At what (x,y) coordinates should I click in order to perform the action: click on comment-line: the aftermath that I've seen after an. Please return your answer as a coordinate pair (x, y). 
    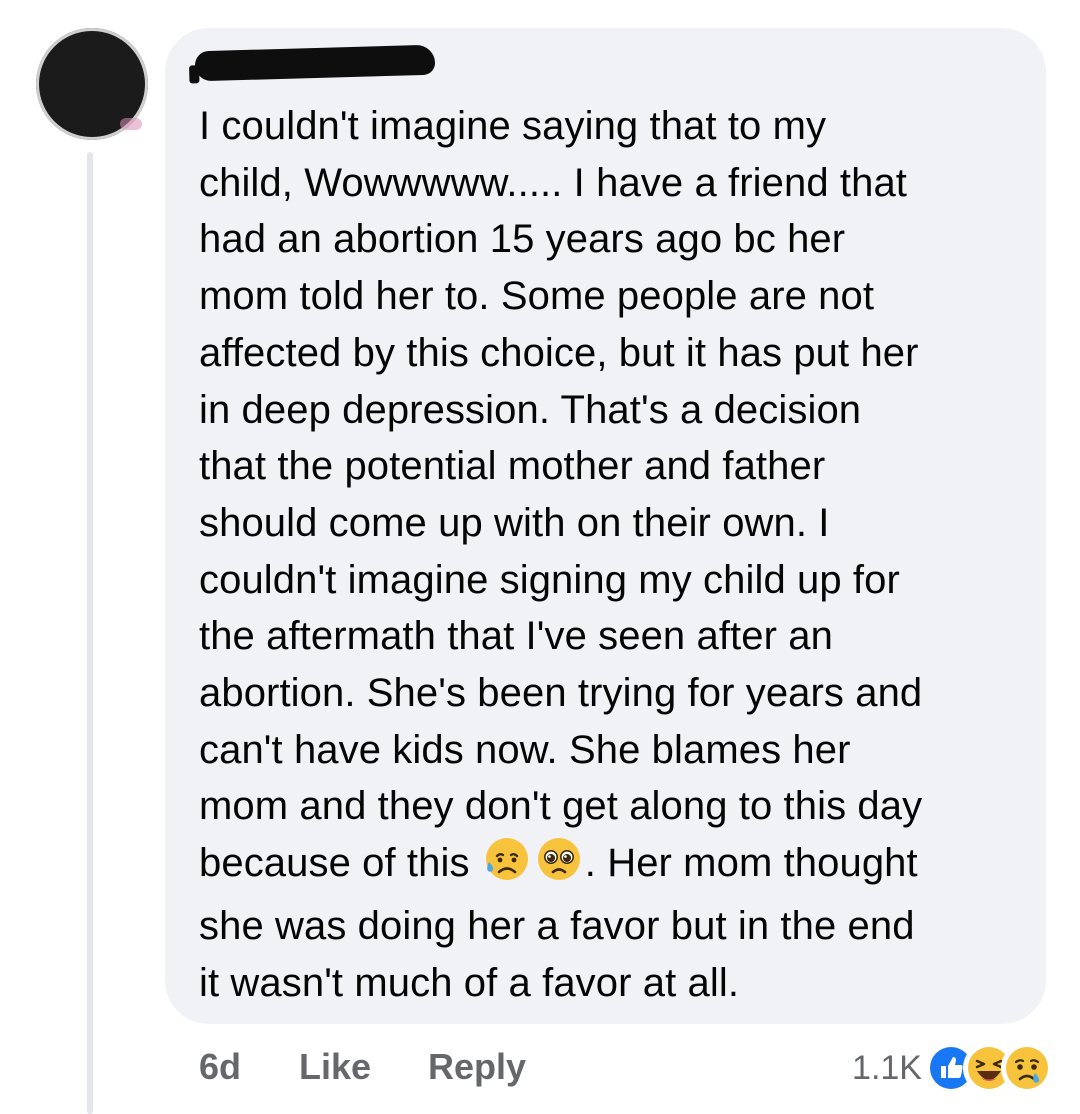
    Looking at the image, I should click on (516, 636).